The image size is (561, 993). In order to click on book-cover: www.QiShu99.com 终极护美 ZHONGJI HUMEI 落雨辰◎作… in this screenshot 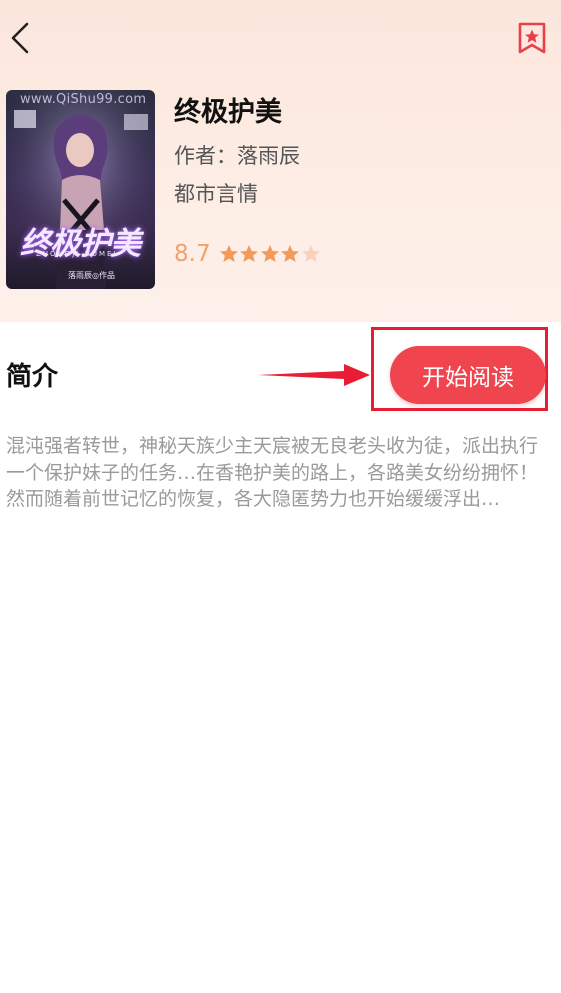, I will do `click(80, 189)`.